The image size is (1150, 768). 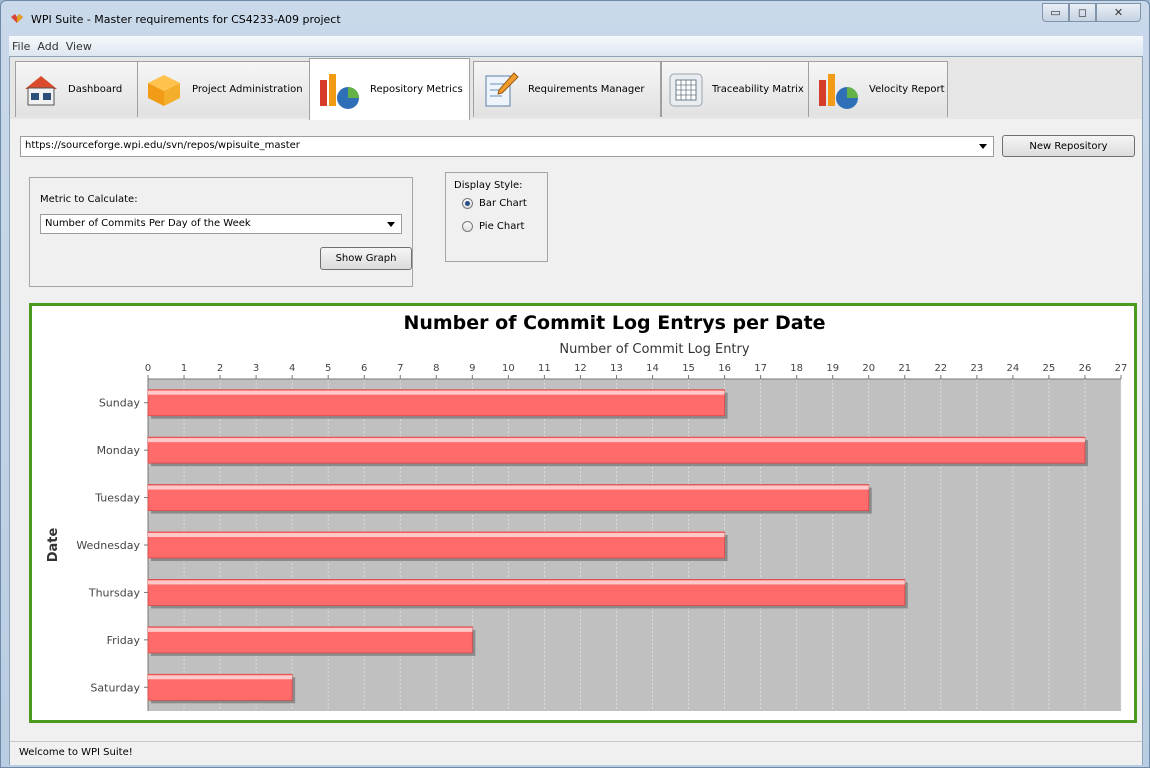 What do you see at coordinates (586, 89) in the screenshot?
I see `tab-label-requirements-manager: Requirements Manager` at bounding box center [586, 89].